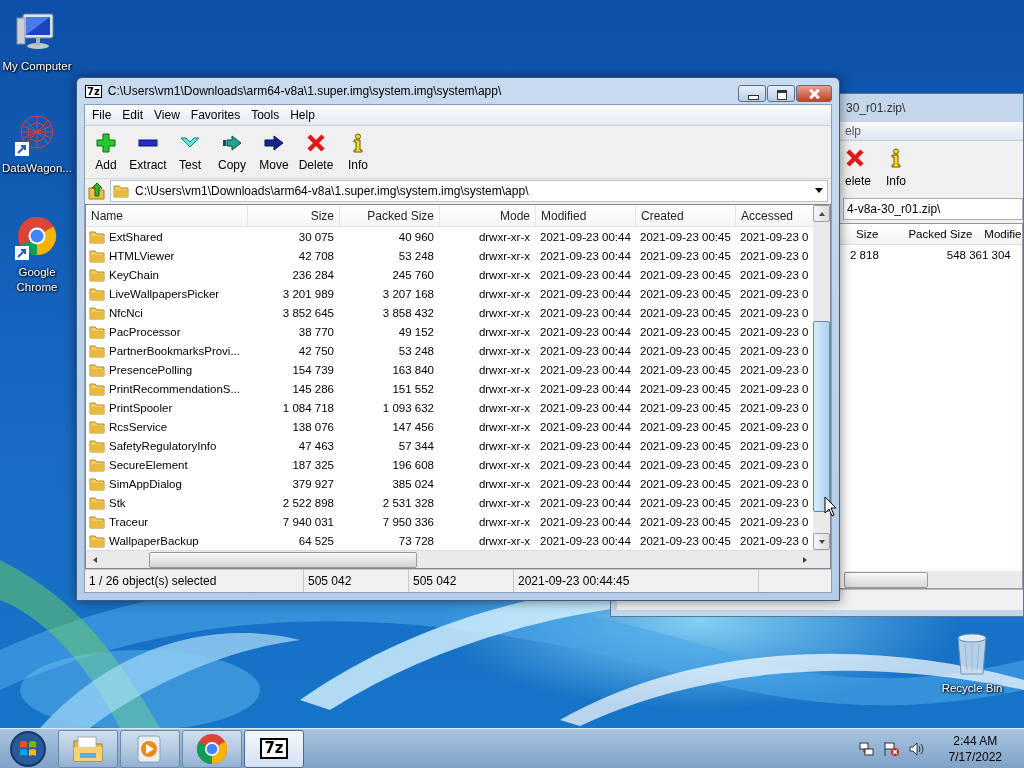  Describe the element at coordinates (860, 168) in the screenshot. I see `toolbar-button: elete` at that location.